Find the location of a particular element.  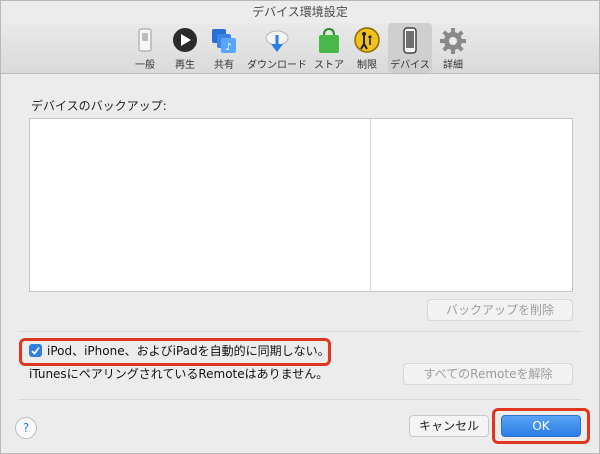

delete-backup-button: バックアップを削除 is located at coordinates (500, 310).